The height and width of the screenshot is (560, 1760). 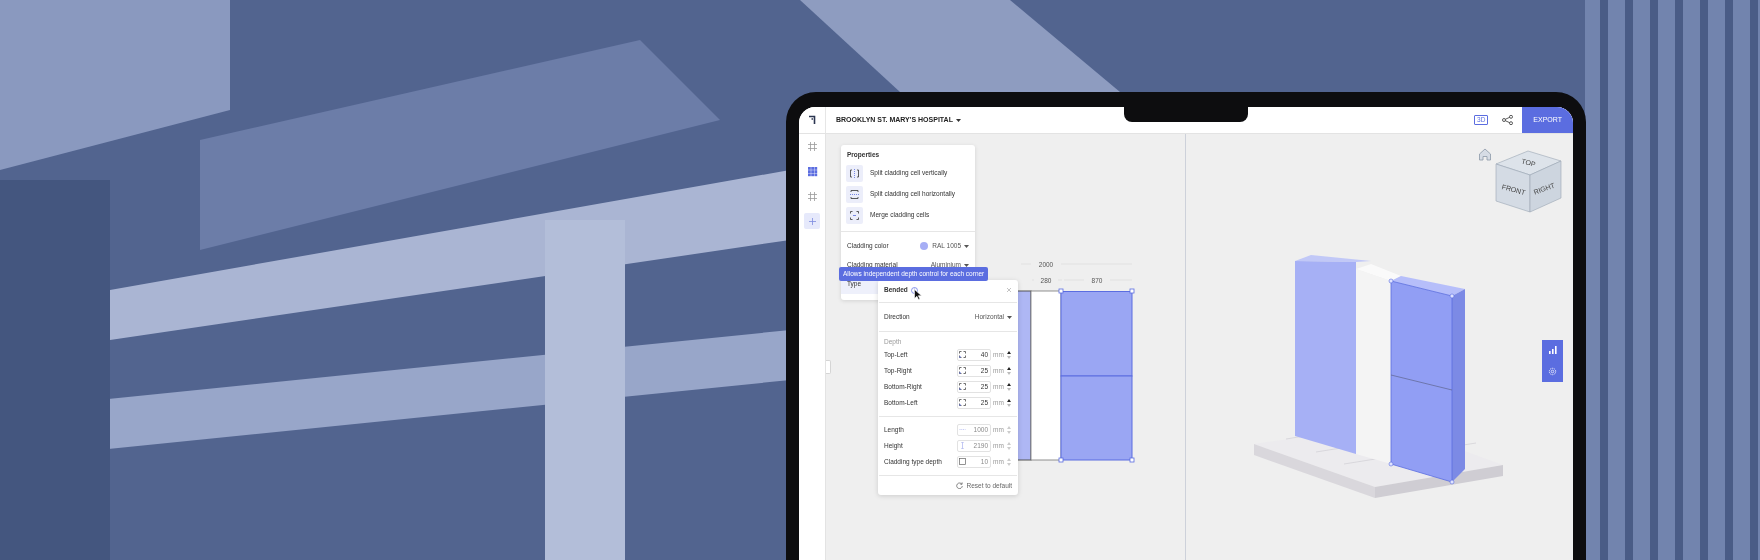 I want to click on cladding-panel, so click(x=1046, y=375).